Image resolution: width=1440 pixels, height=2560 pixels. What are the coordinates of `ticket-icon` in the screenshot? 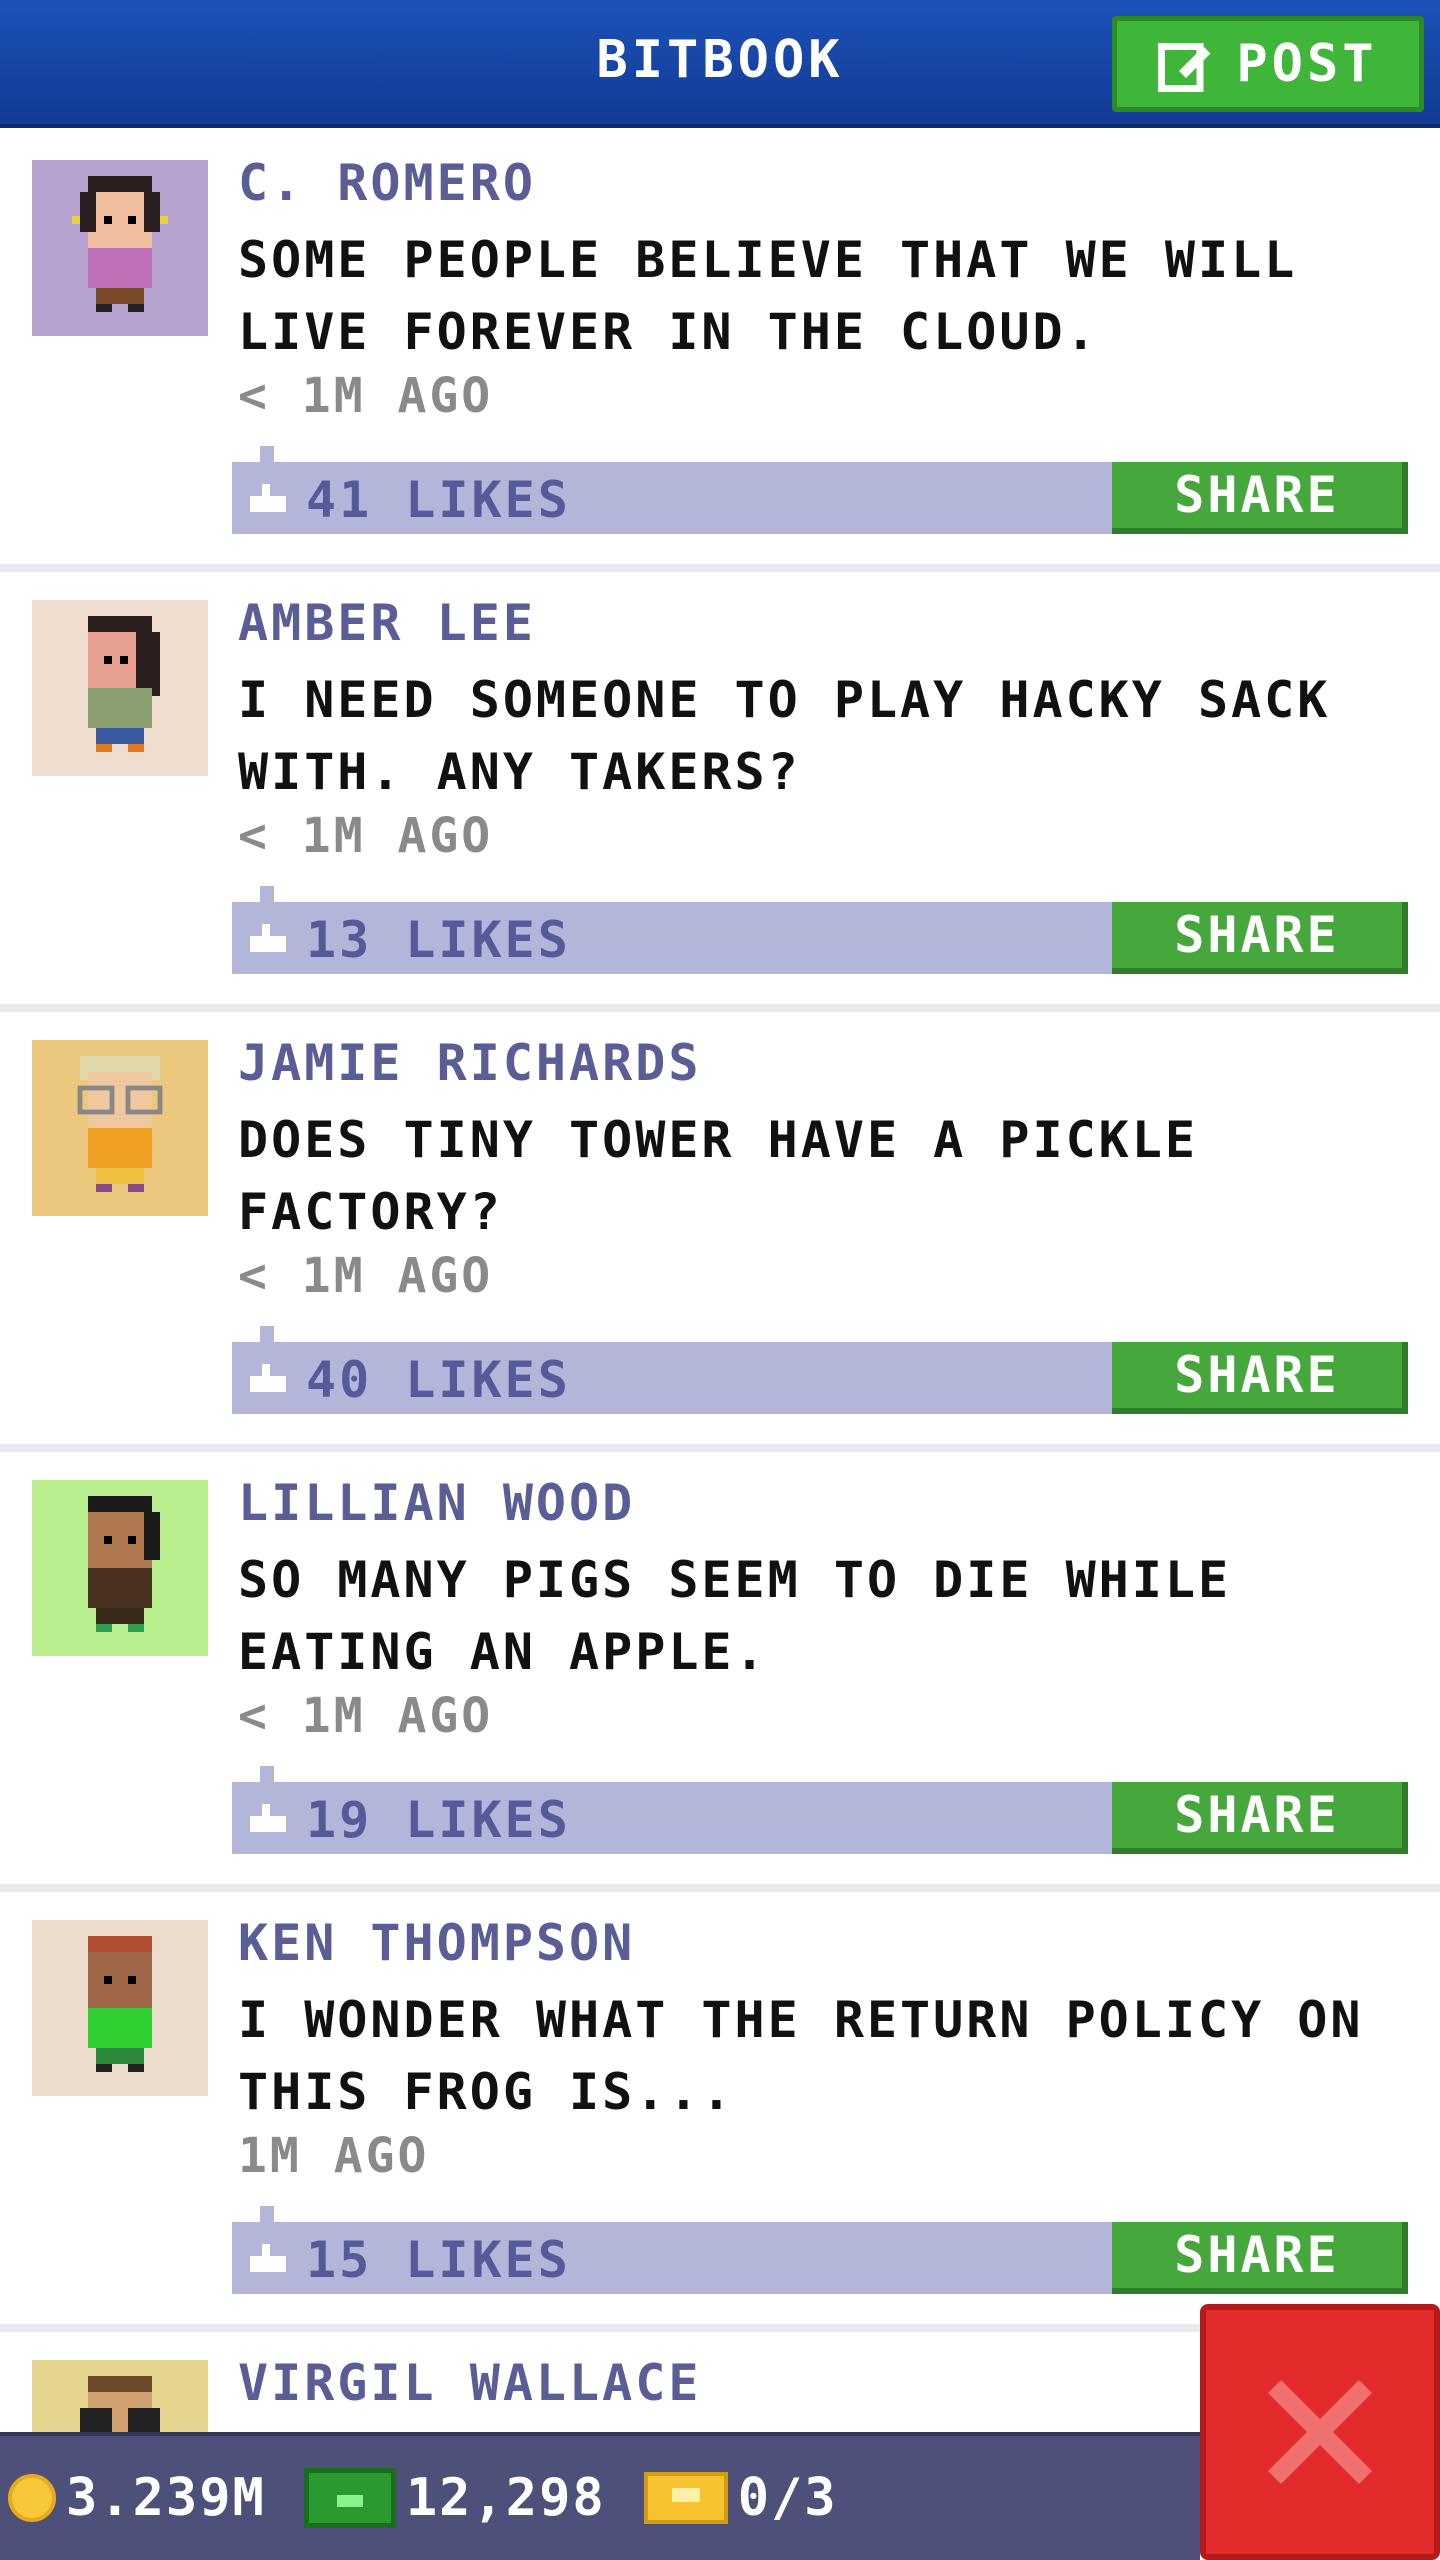 It's located at (685, 2498).